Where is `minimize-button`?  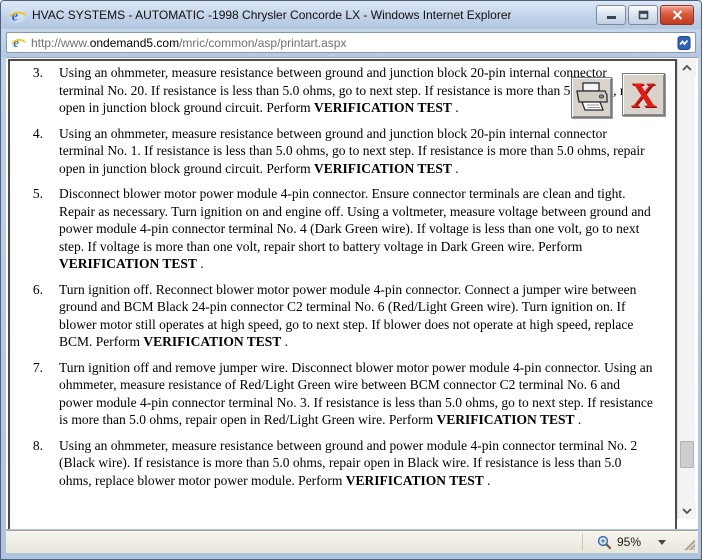
minimize-button is located at coordinates (611, 15).